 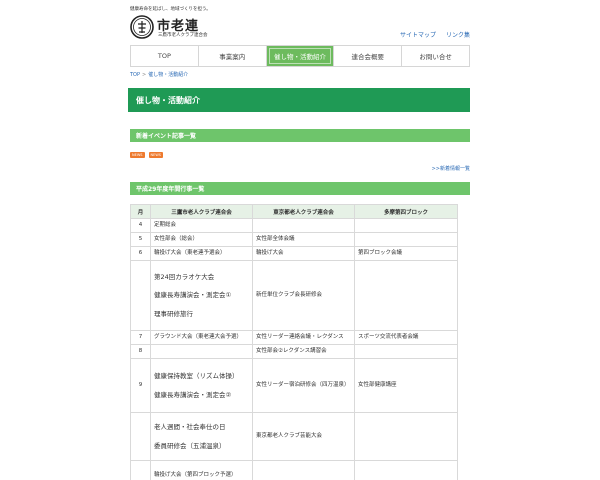 I want to click on utility-links: サイトマップ リンク集, so click(x=431, y=34).